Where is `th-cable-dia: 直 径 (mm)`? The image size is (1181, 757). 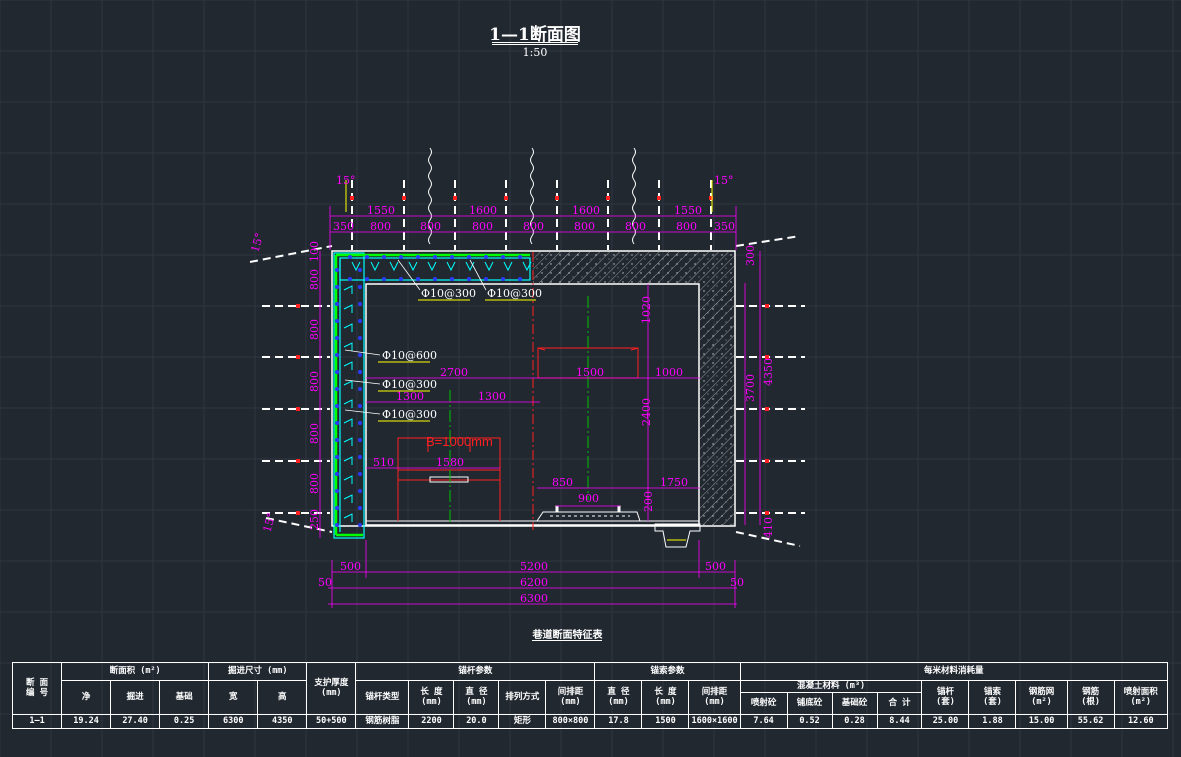 th-cable-dia: 直 径 (mm) is located at coordinates (618, 697).